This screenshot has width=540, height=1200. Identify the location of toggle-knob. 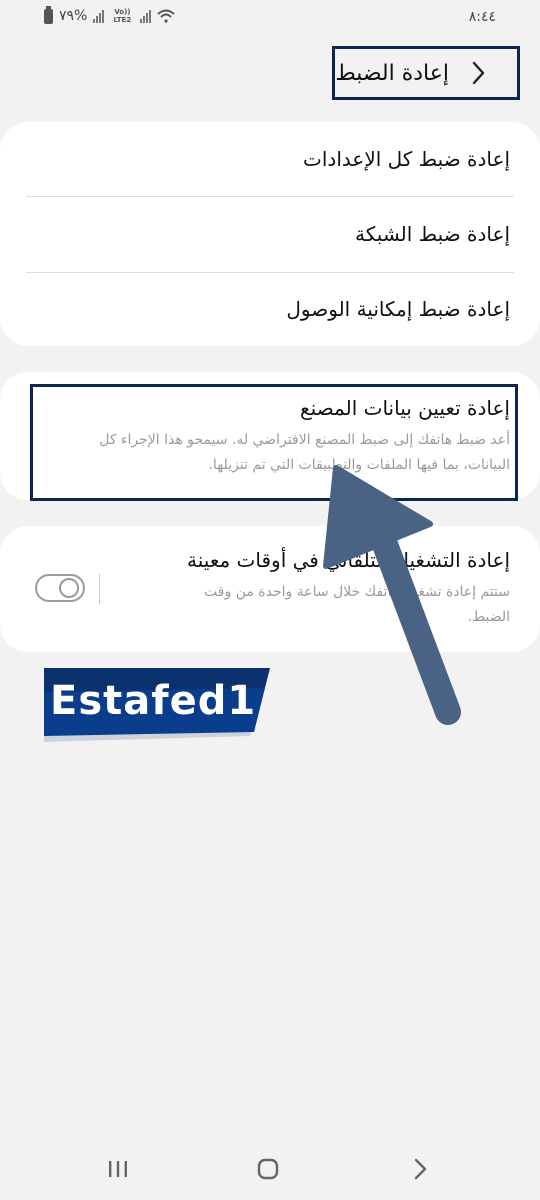
(69, 588).